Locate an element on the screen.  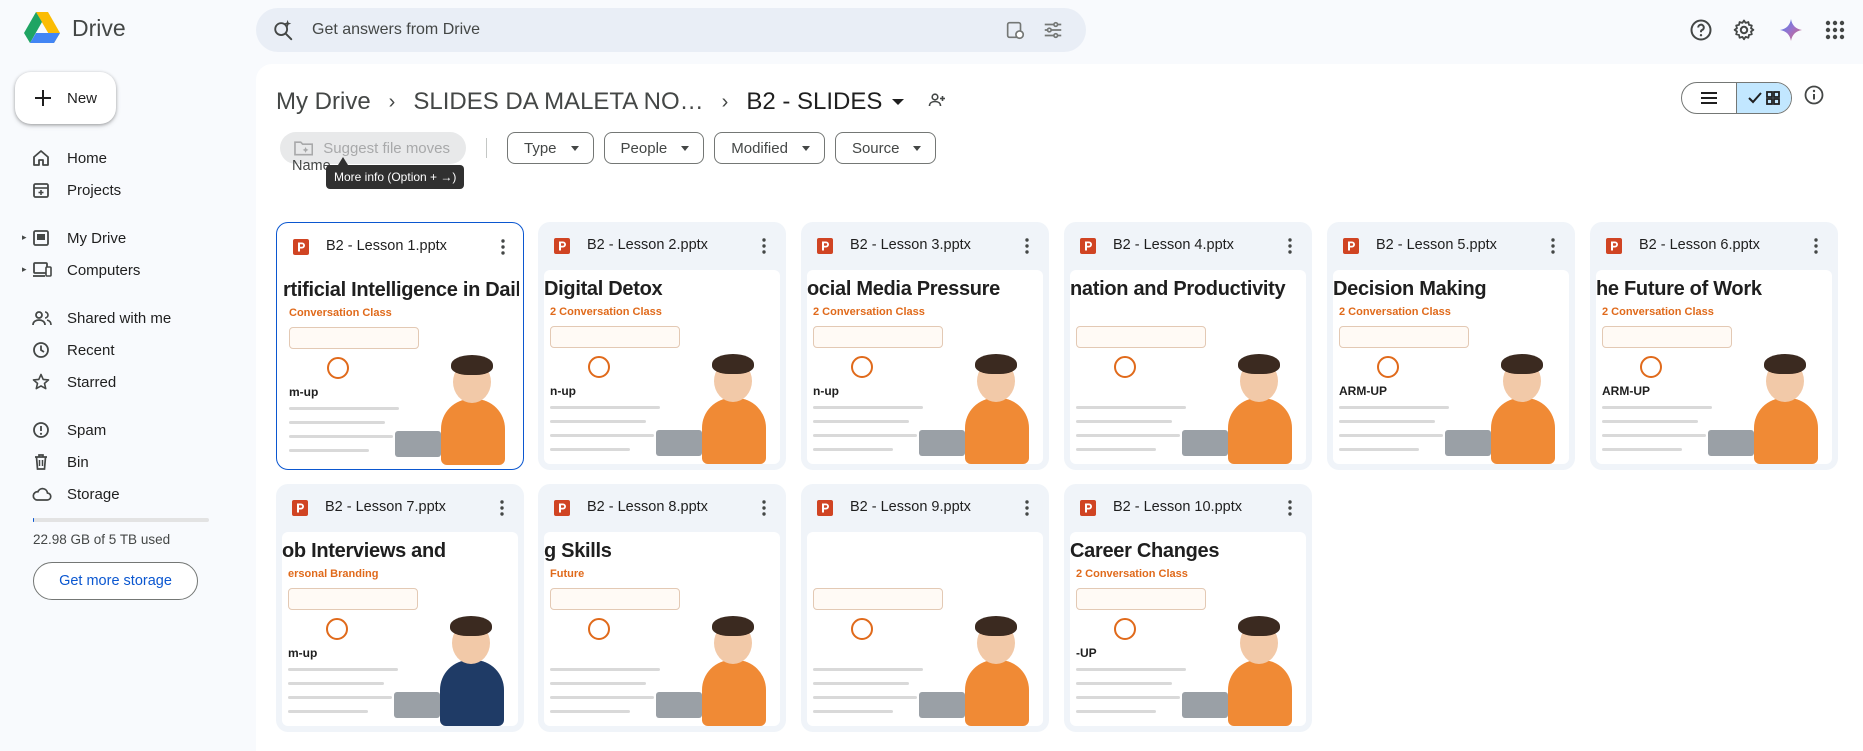
share-folder-icon is located at coordinates (937, 102).